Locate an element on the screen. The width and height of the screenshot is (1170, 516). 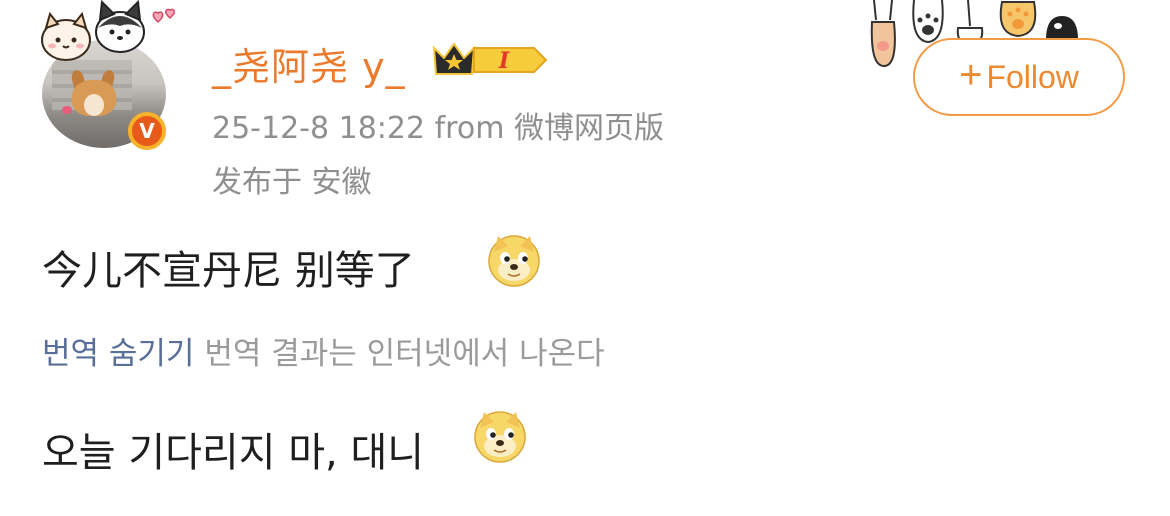
cat-sticker-icon is located at coordinates (66, 36).